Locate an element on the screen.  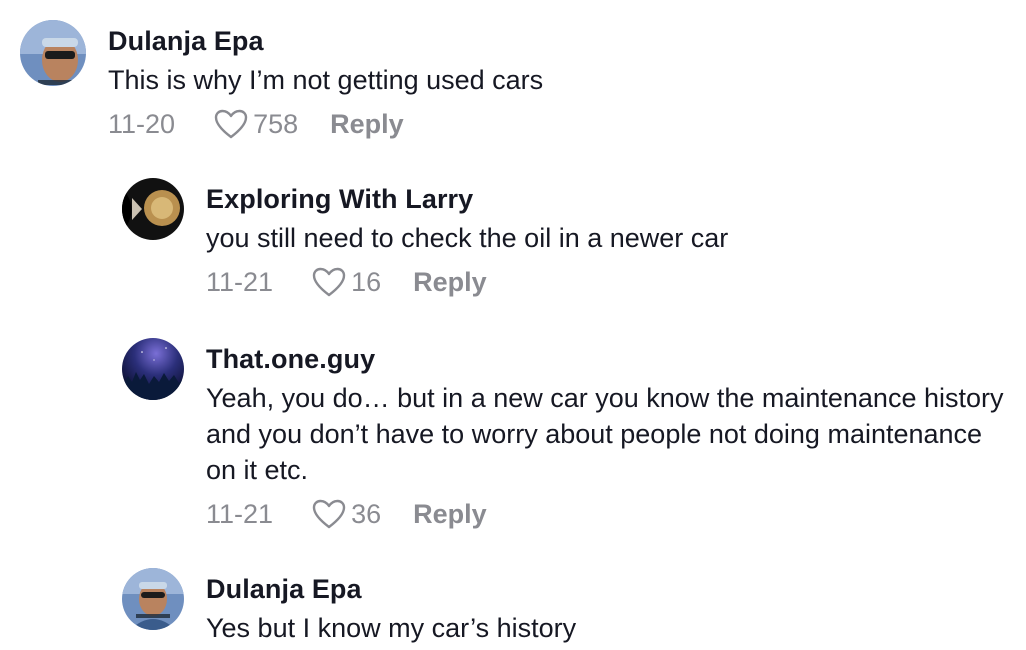
comment-meta: 11-21 16 Reply is located at coordinates (467, 282).